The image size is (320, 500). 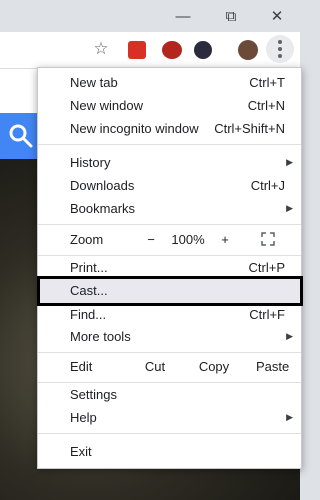 I want to click on menu-item-bookmarks: Bookmarks ▶, so click(x=169, y=208).